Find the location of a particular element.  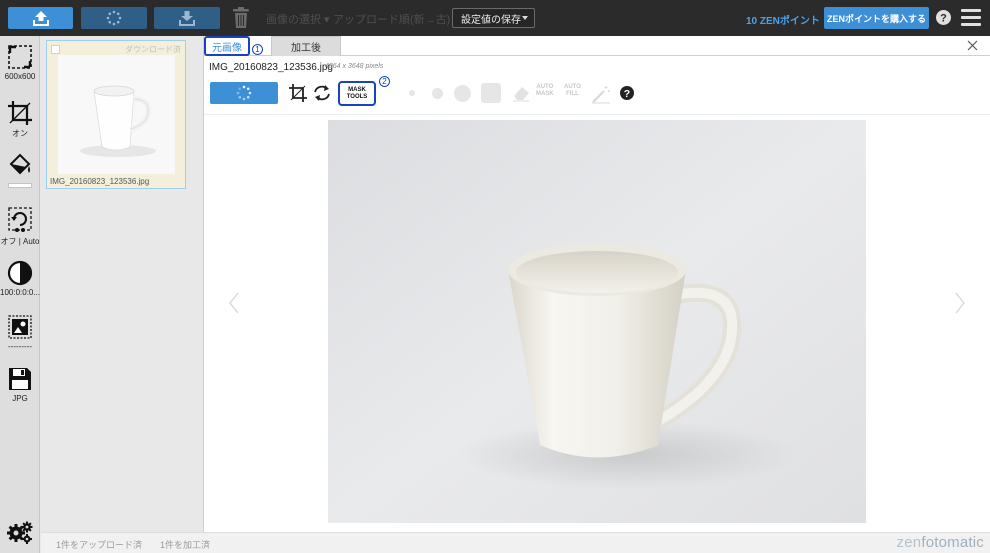

auto-rotate-tool: オフ | Auto is located at coordinates (20, 226).